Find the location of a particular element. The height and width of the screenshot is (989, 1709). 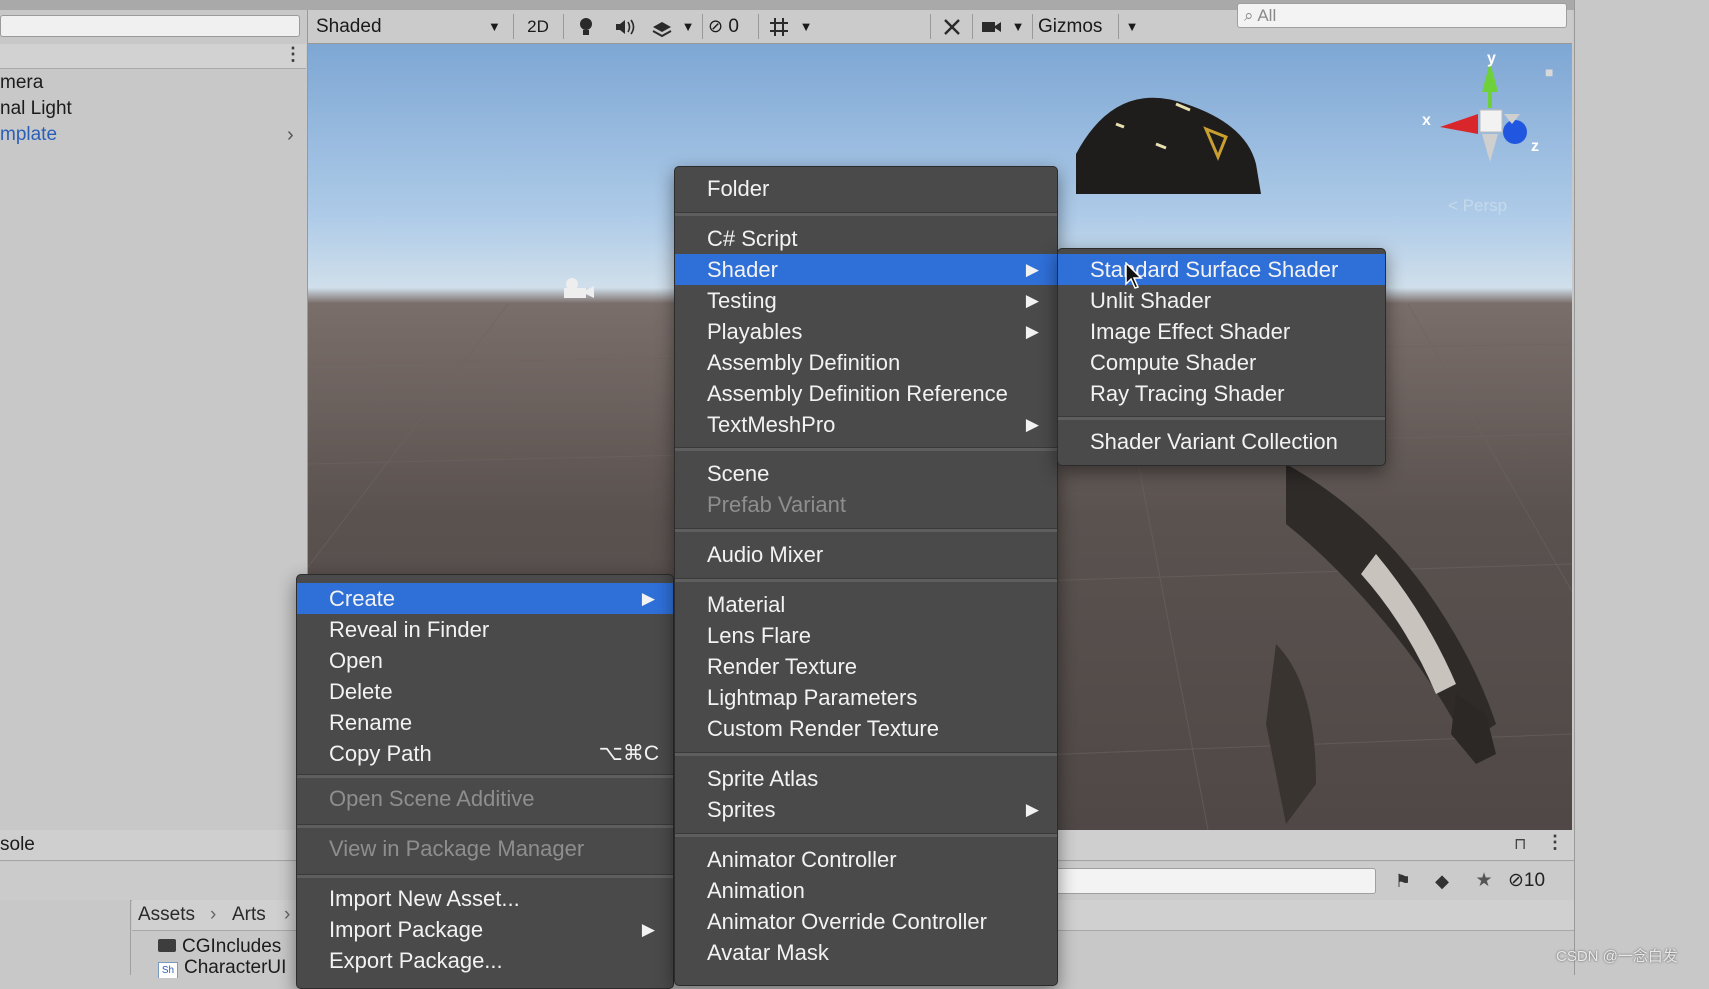

project-file-cgincludes: CGIncludes is located at coordinates (219, 947).